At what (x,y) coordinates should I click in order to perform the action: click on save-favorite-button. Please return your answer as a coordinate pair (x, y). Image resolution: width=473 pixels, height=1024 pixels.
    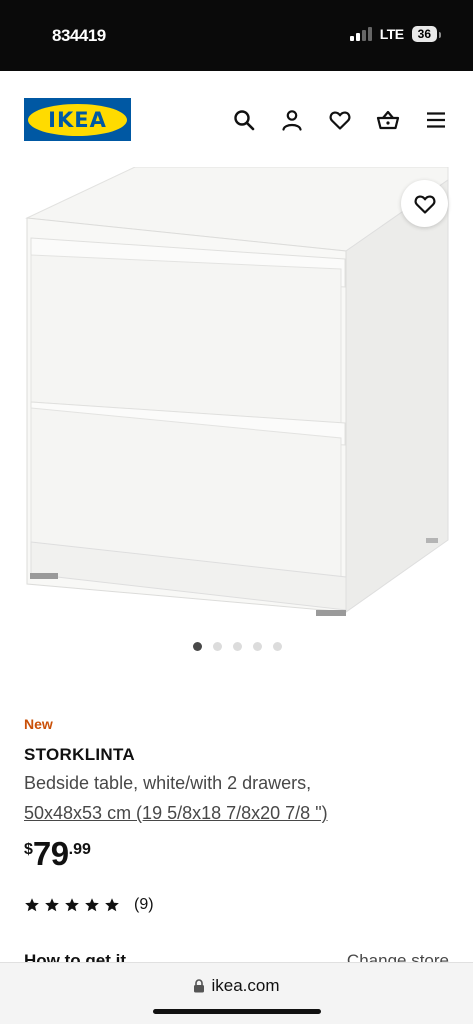
    Looking at the image, I should click on (424, 203).